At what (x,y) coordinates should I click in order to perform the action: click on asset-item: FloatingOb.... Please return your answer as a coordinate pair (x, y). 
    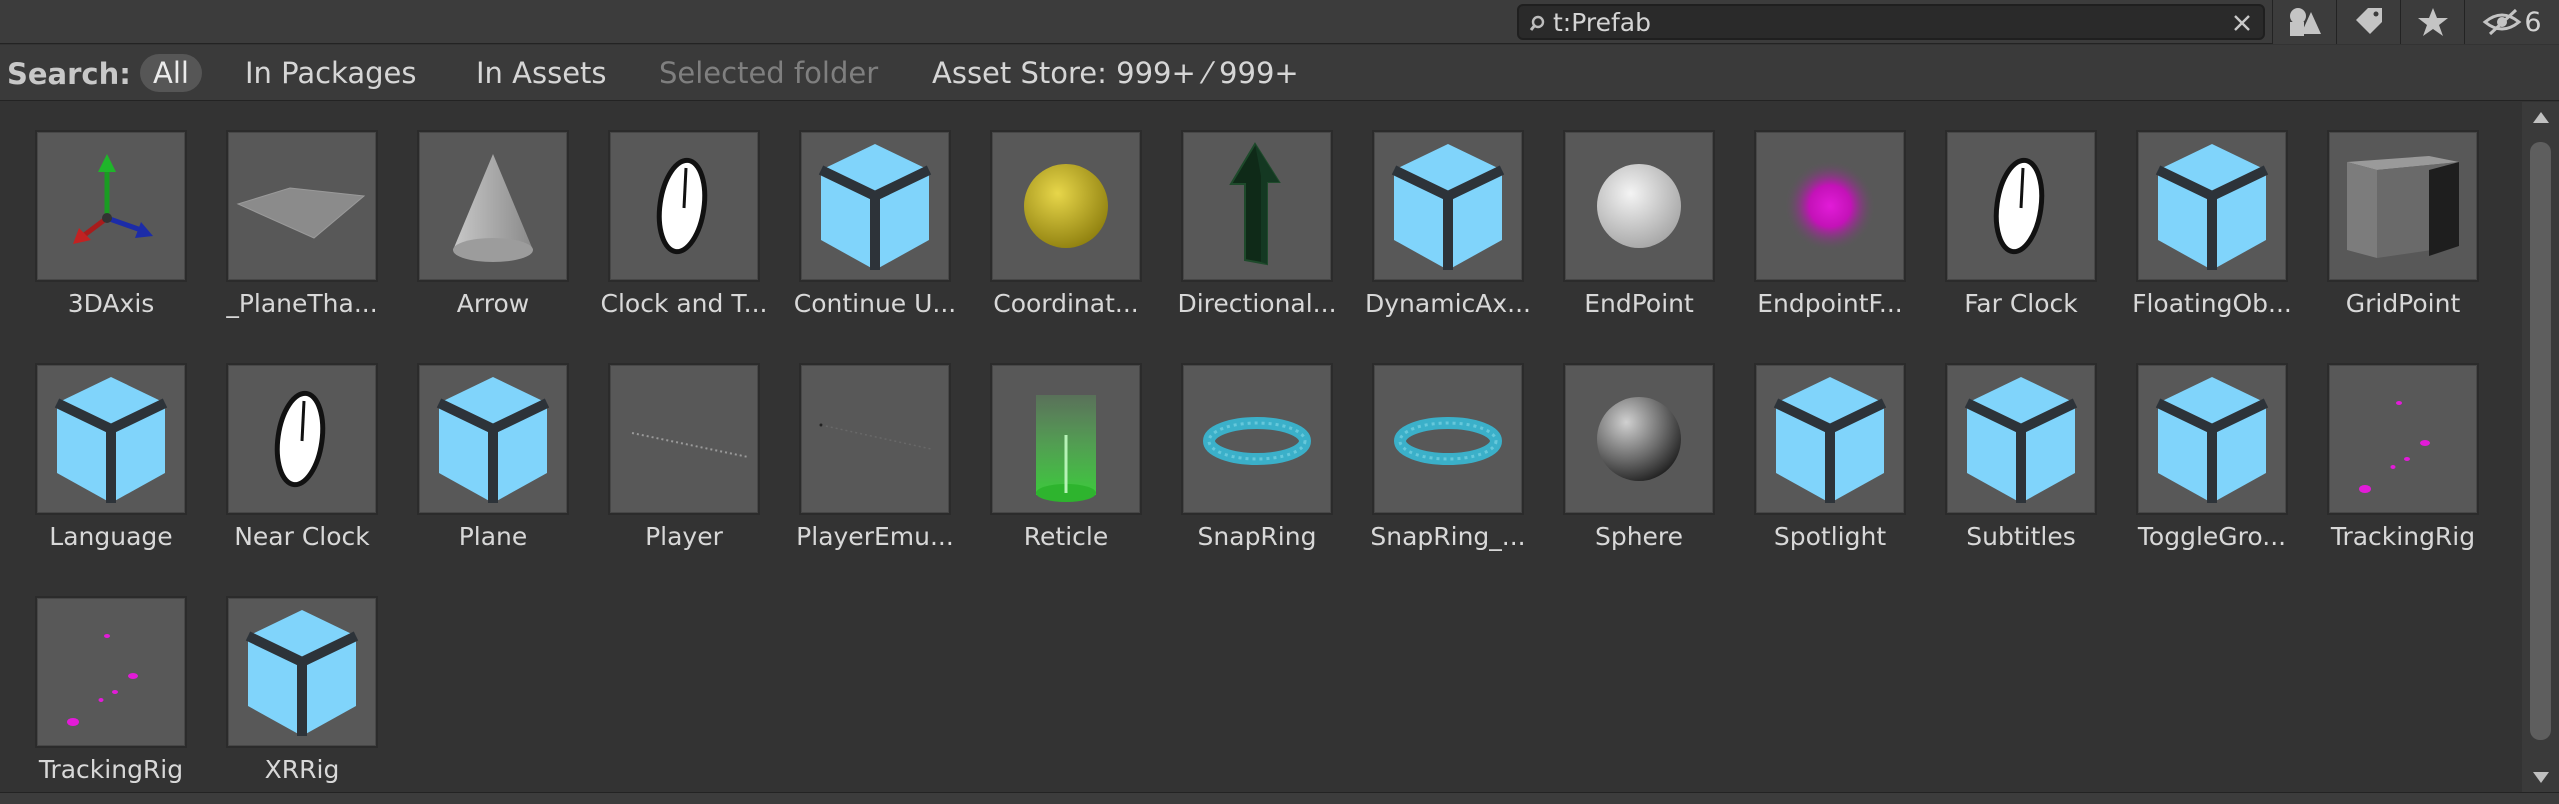
    Looking at the image, I should click on (2196, 218).